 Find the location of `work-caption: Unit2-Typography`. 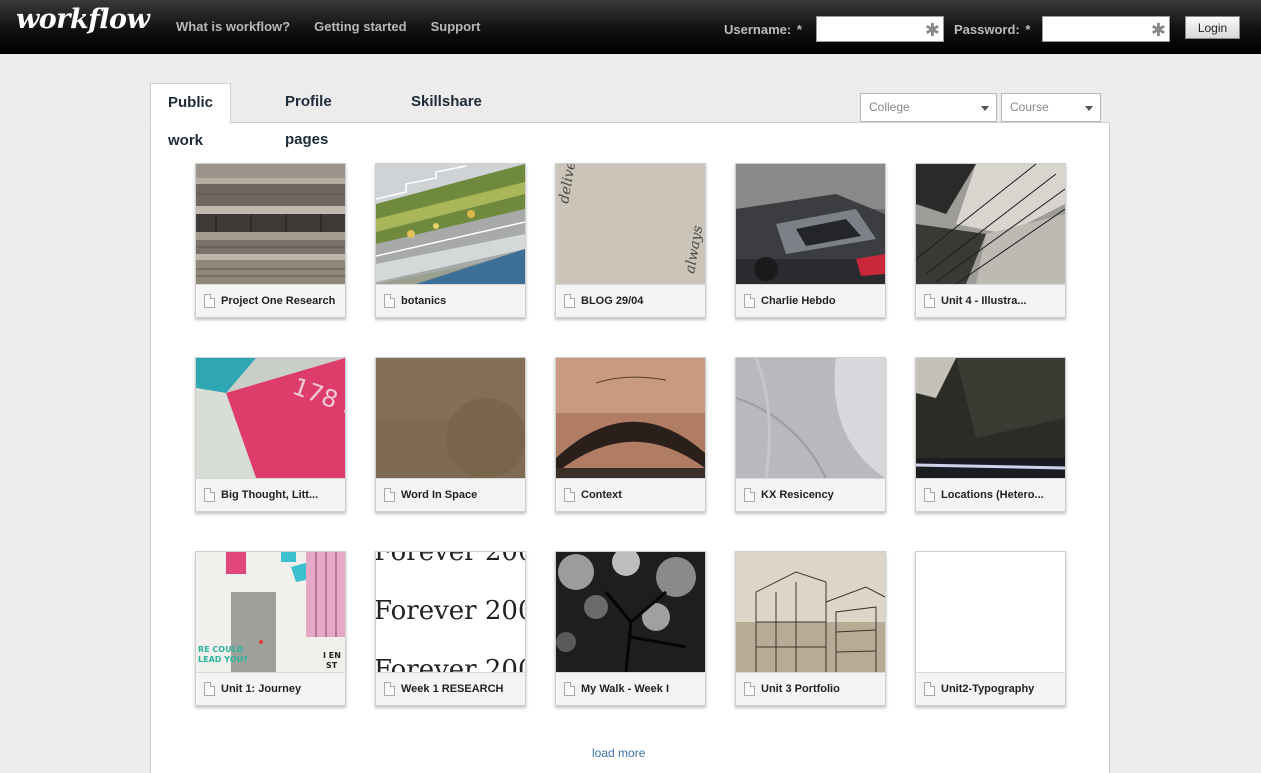

work-caption: Unit2-Typography is located at coordinates (990, 688).